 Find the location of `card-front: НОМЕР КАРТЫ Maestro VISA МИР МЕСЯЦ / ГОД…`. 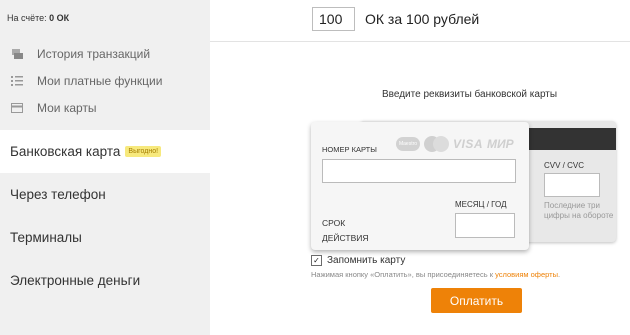

card-front: НОМЕР КАРТЫ Maestro VISA МИР МЕСЯЦ / ГОД… is located at coordinates (420, 186).